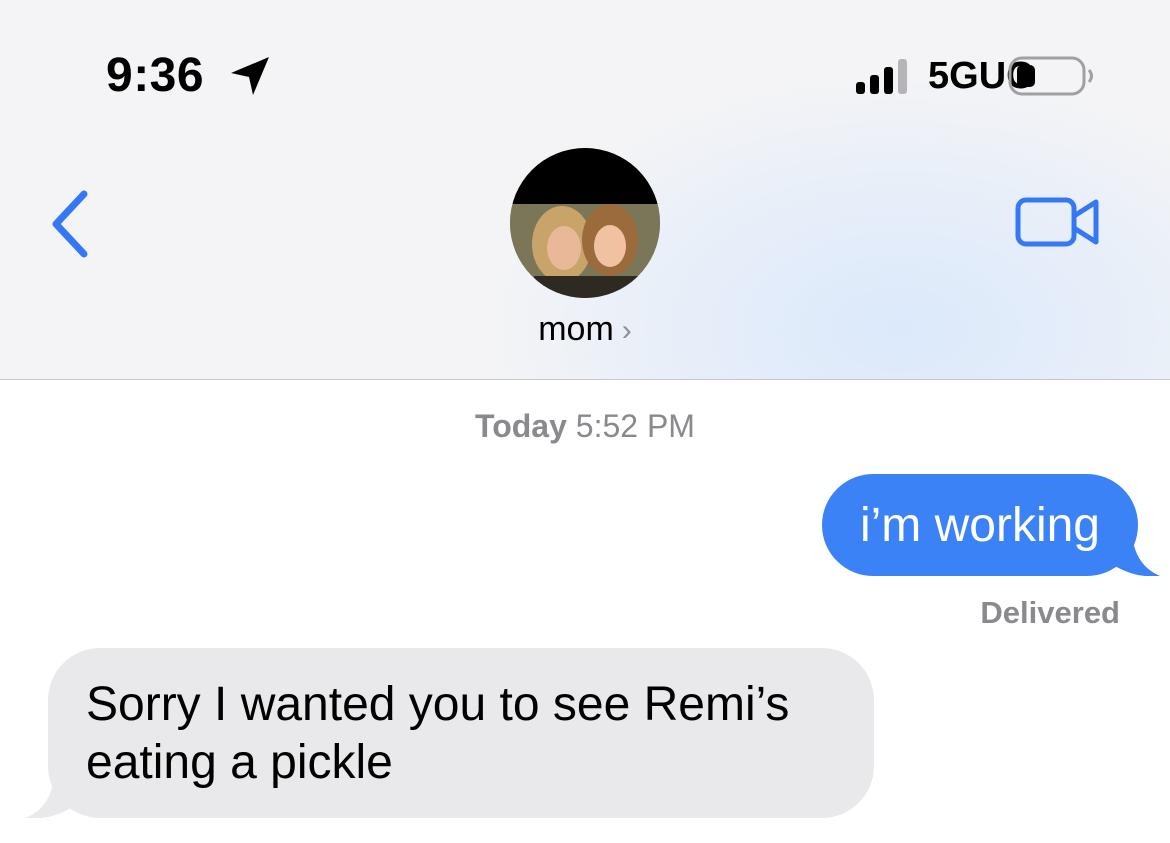 The image size is (1170, 843). Describe the element at coordinates (576, 329) in the screenshot. I see `contact-name: mom` at that location.